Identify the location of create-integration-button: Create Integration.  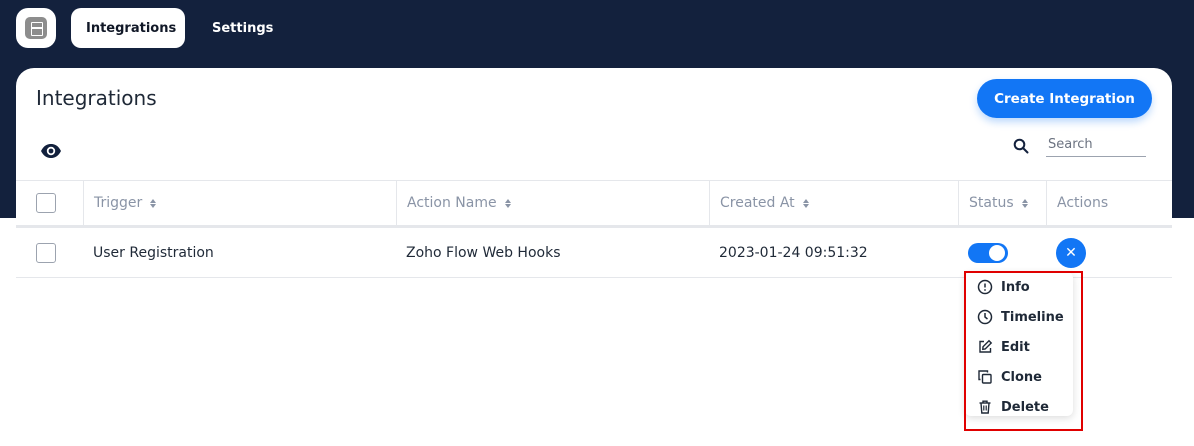
(1064, 98).